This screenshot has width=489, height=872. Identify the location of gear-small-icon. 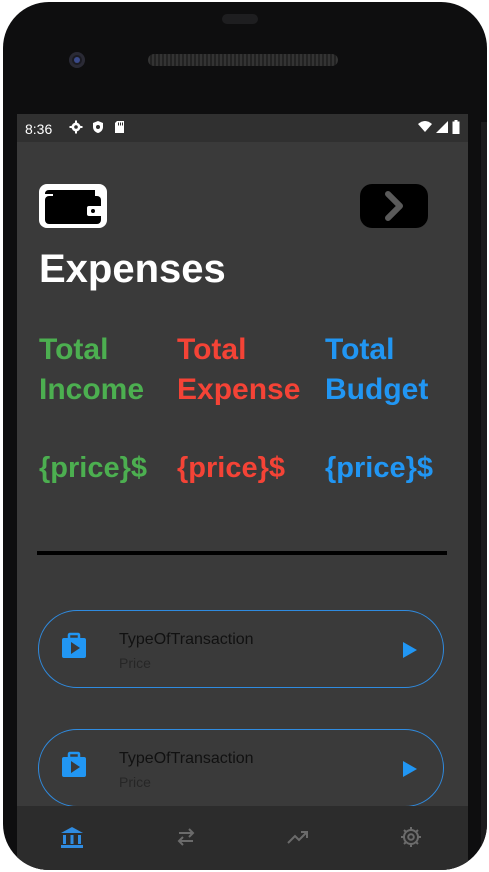
(76, 127).